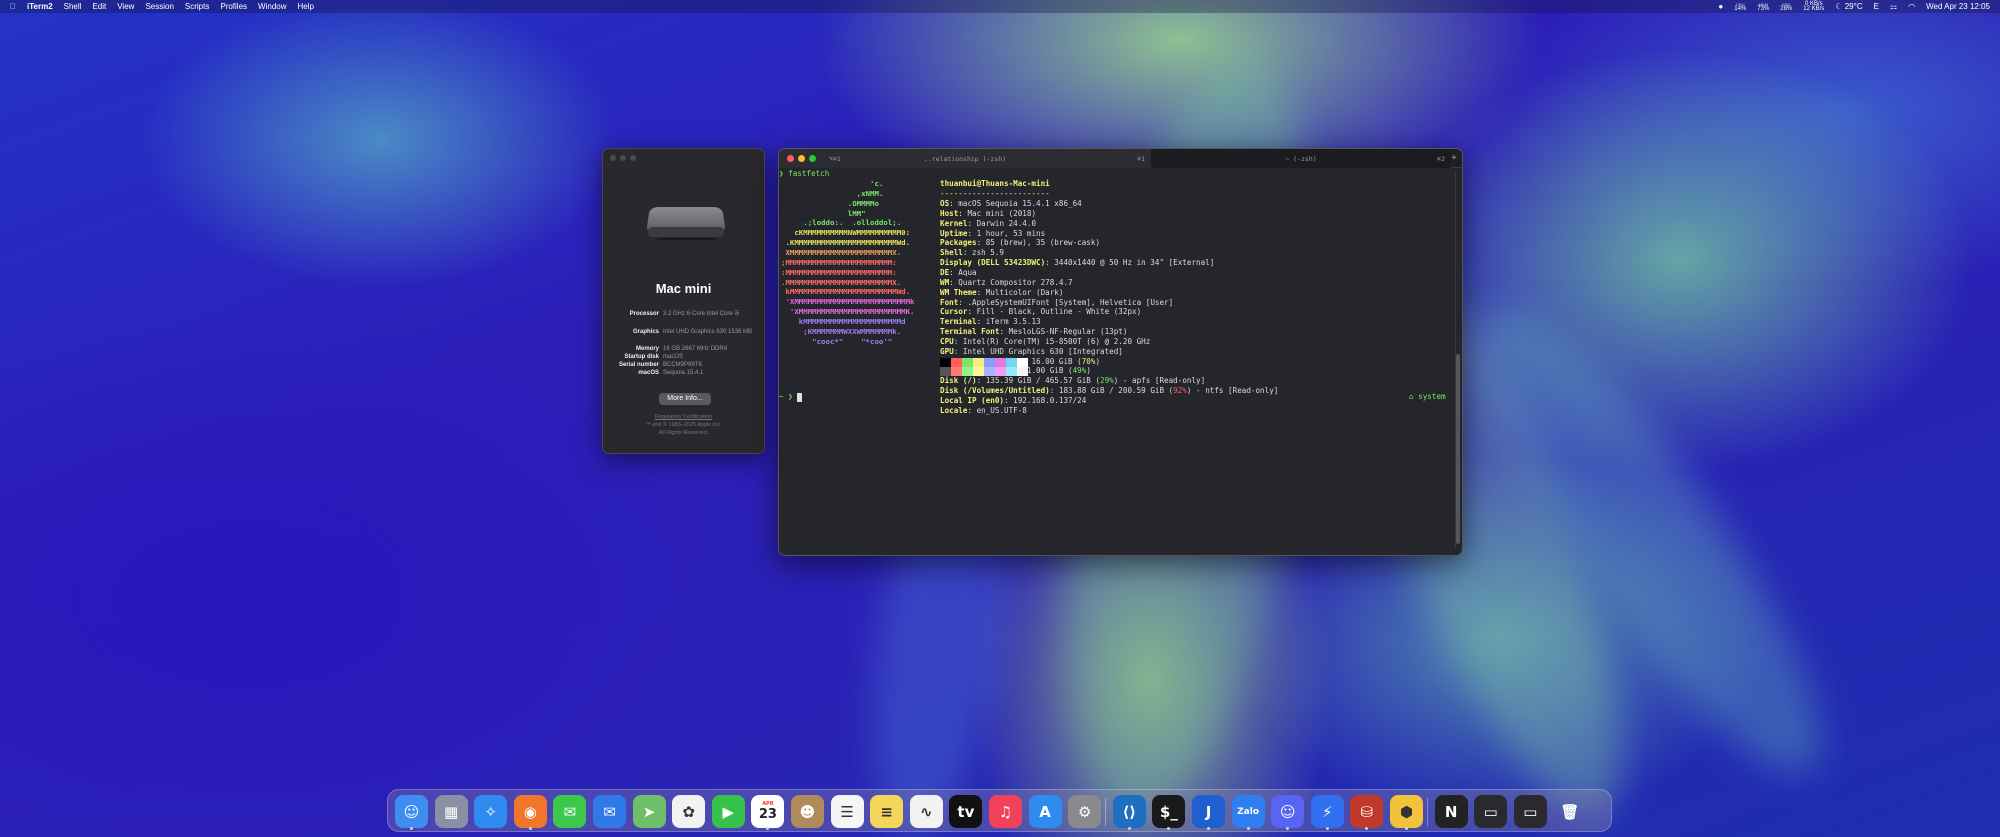 This screenshot has width=2000, height=837. I want to click on spec-value: 3.2 GHz 6-Core Intel Core i5, so click(701, 314).